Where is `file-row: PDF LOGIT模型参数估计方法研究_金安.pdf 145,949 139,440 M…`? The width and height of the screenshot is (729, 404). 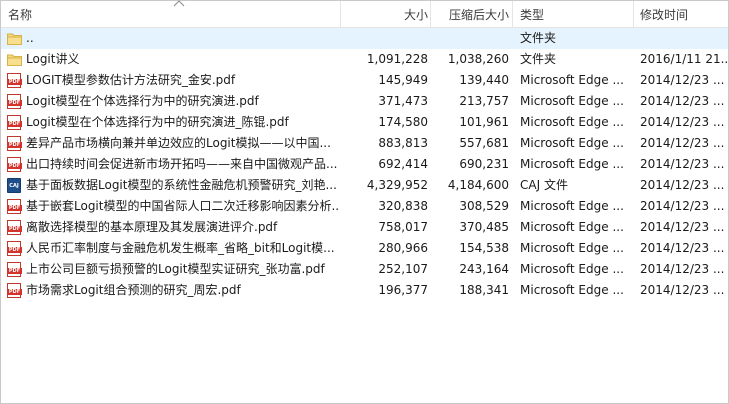 file-row: PDF LOGIT模型参数估计方法研究_金安.pdf 145,949 139,440 M… is located at coordinates (364, 80).